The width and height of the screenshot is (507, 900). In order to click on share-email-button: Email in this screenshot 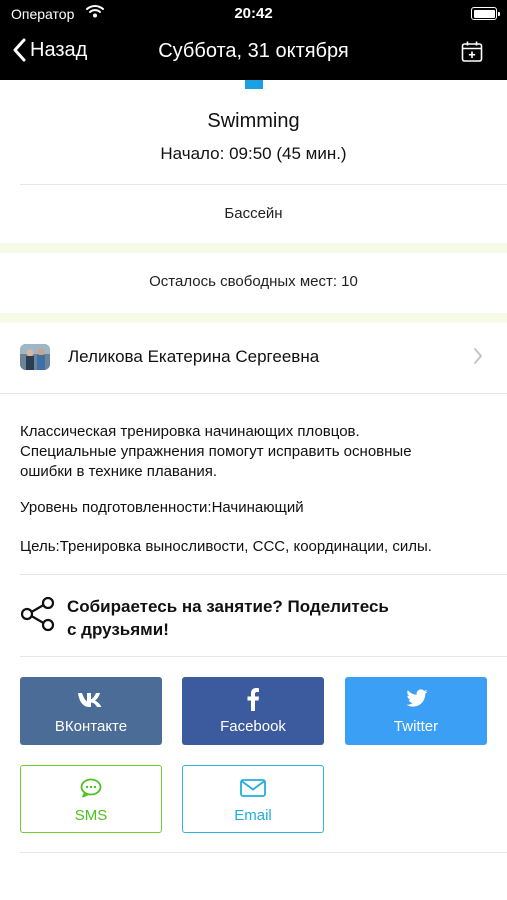, I will do `click(253, 799)`.